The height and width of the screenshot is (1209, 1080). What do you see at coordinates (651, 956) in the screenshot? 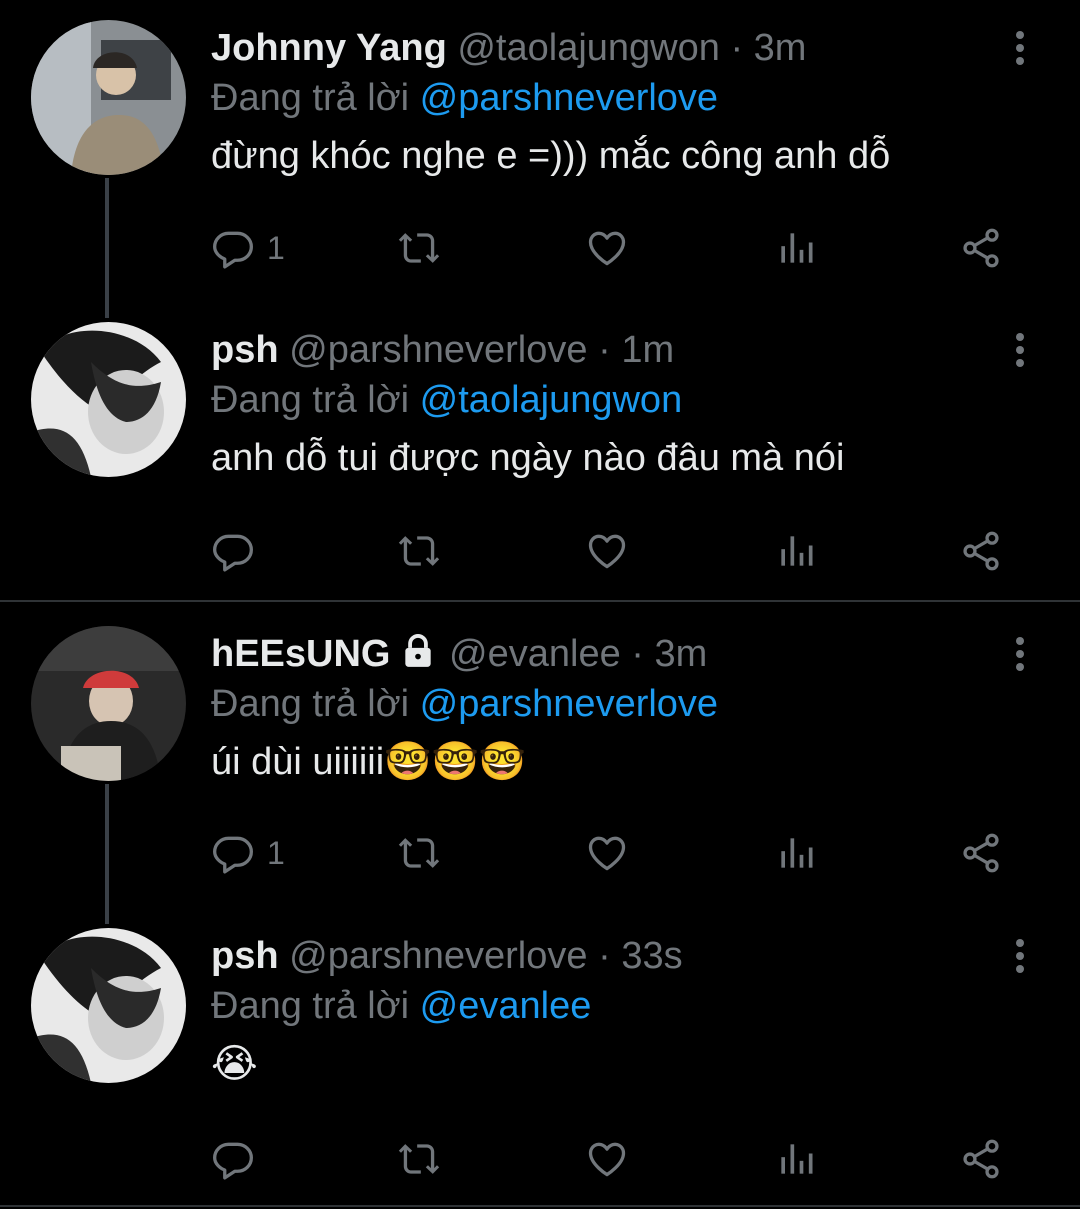
I see `timestamp: 33s` at bounding box center [651, 956].